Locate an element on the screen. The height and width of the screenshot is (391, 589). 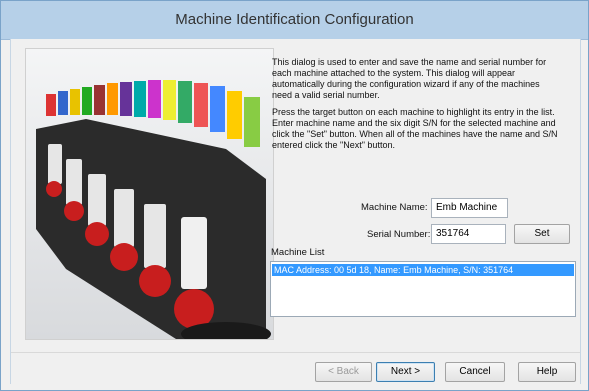
cancel-button: Cancel is located at coordinates (475, 372).